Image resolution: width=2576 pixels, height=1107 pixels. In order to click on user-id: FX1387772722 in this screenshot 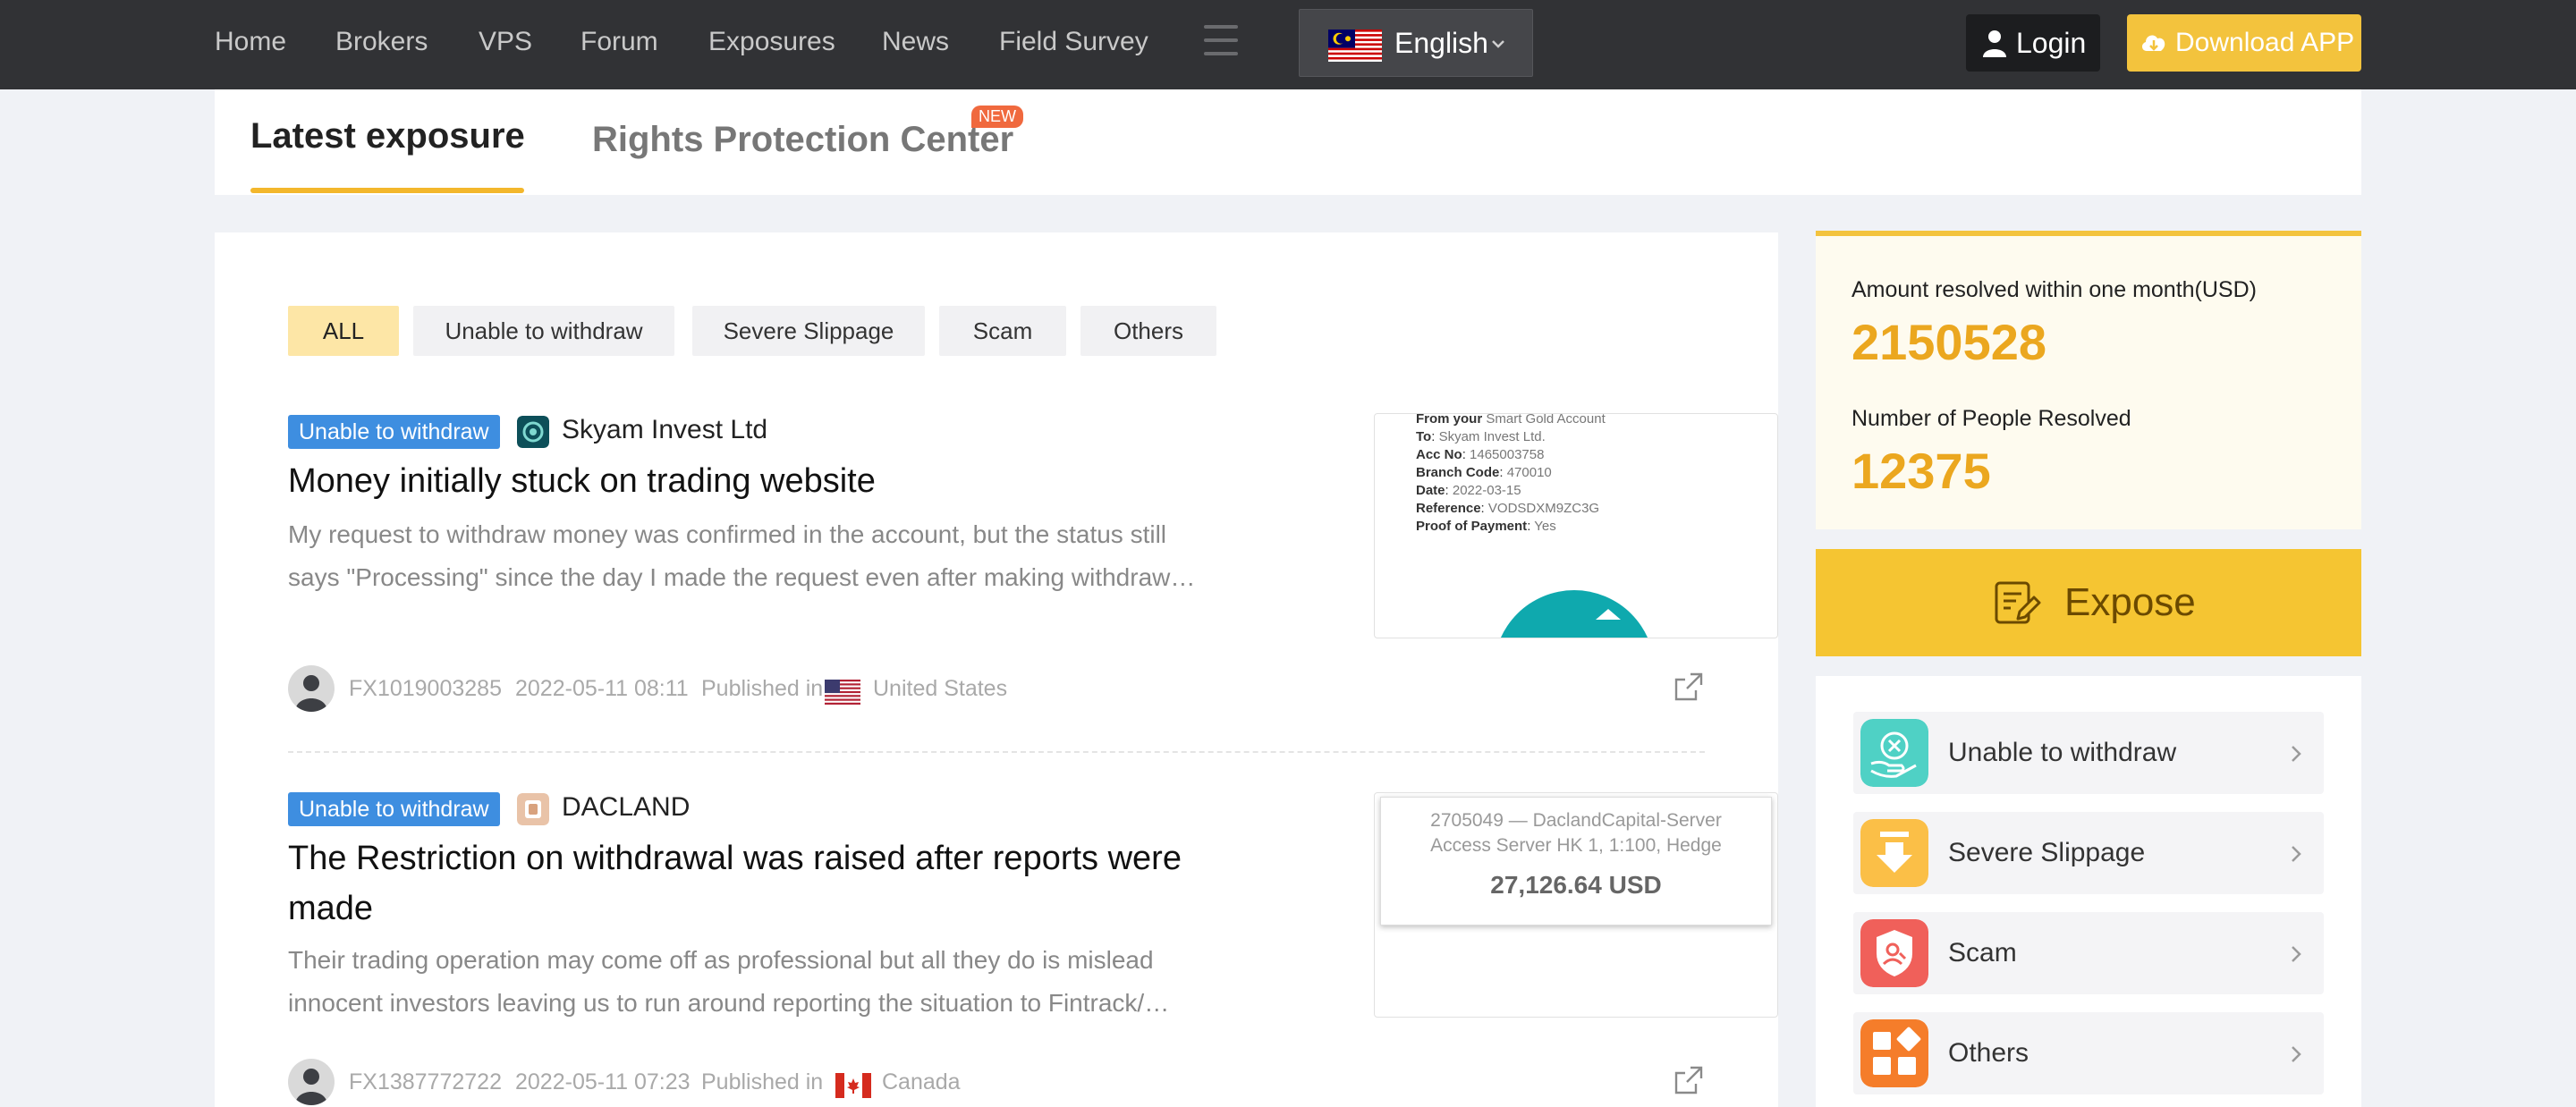, I will do `click(425, 1082)`.